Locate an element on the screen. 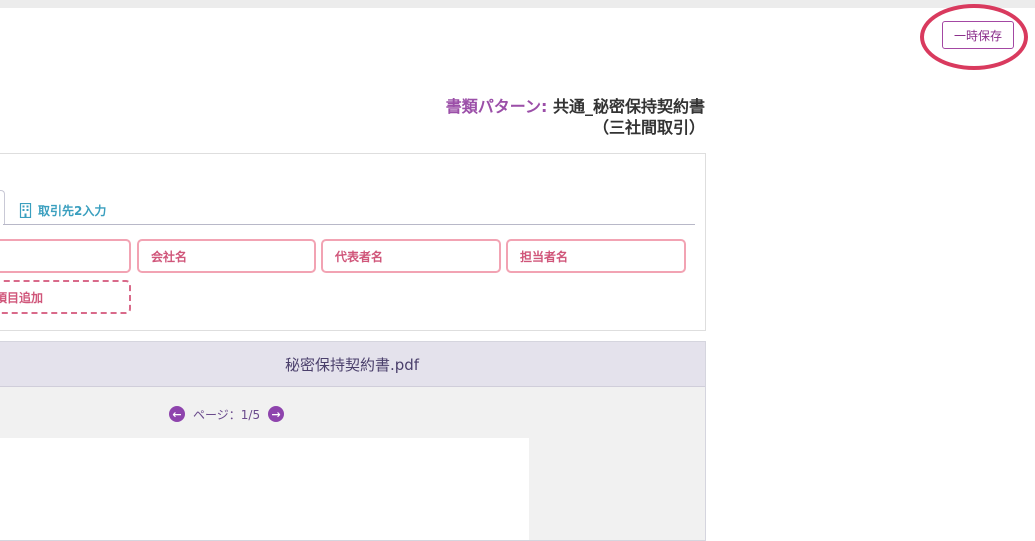  top-bar is located at coordinates (517, 4).